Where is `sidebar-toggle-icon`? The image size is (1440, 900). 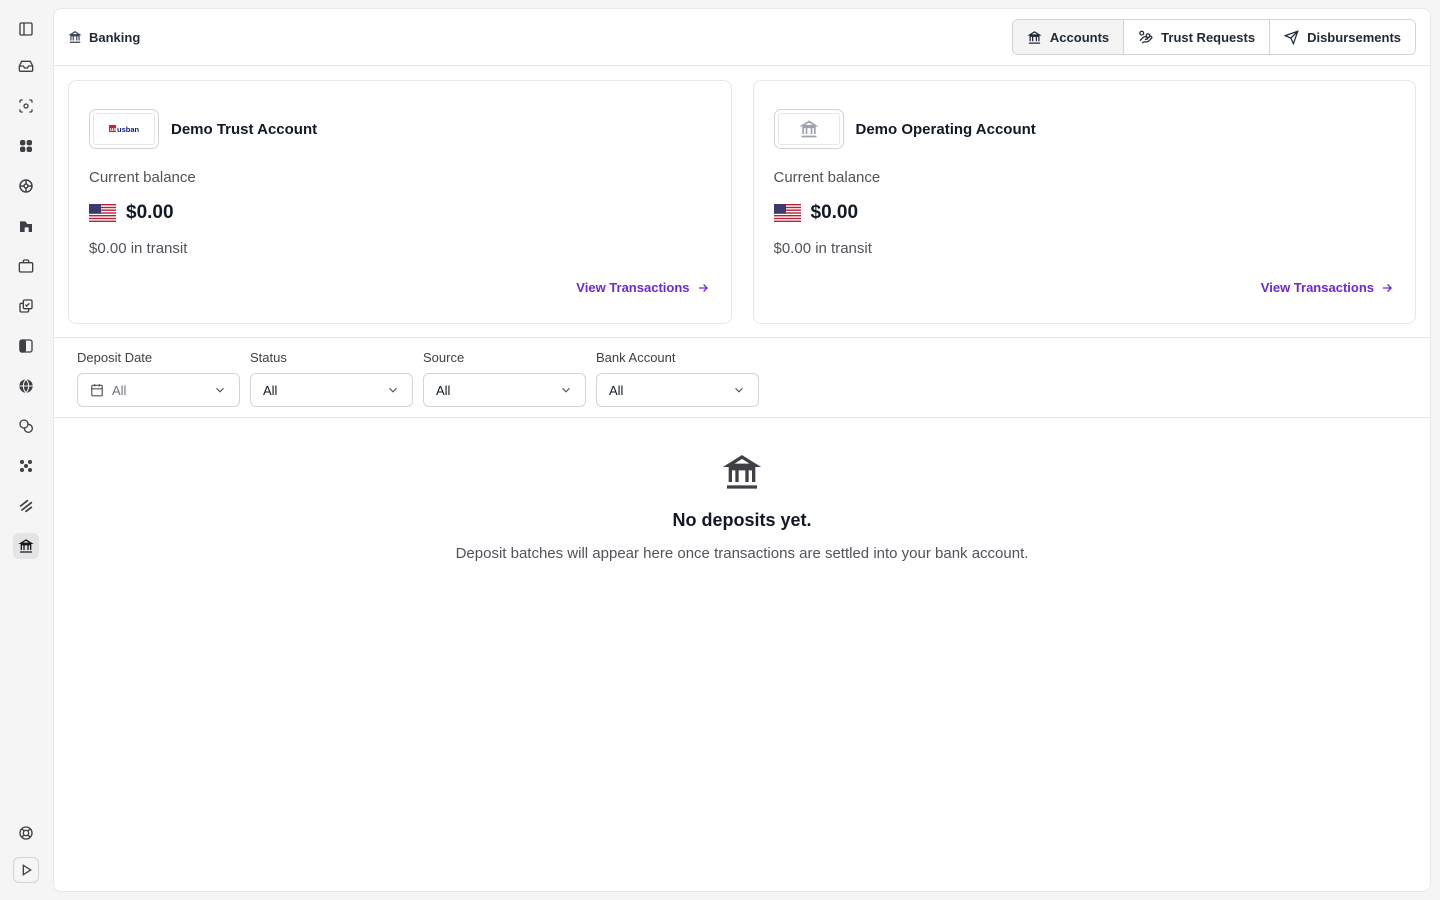 sidebar-toggle-icon is located at coordinates (26, 29).